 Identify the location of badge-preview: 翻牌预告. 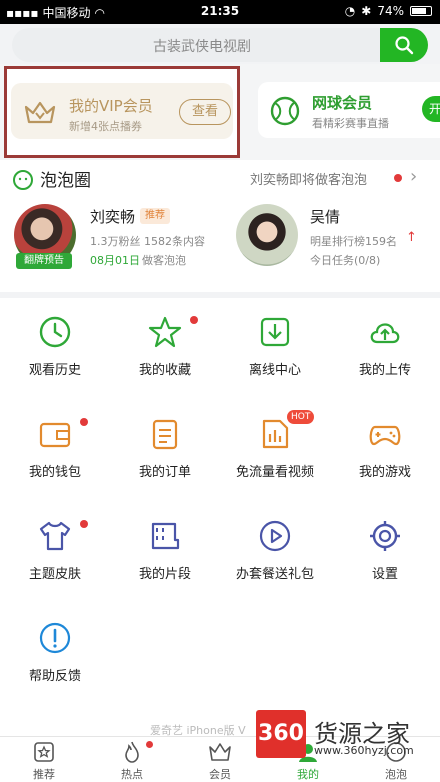
(44, 261).